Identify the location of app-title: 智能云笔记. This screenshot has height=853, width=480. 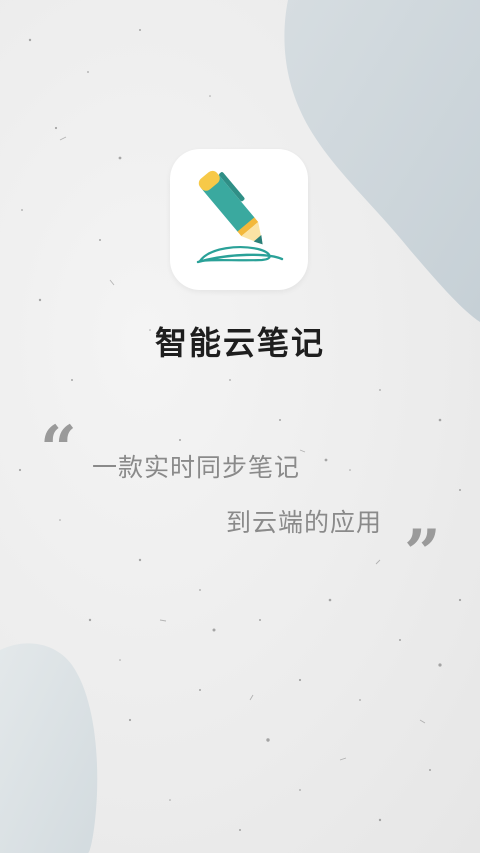
(239, 343).